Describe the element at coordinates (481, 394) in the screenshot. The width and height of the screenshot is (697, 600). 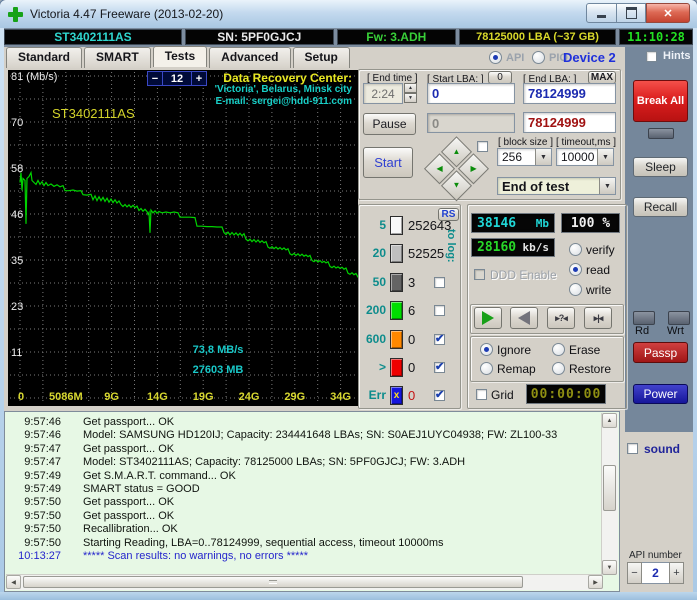
I see `grid-checkbox` at that location.